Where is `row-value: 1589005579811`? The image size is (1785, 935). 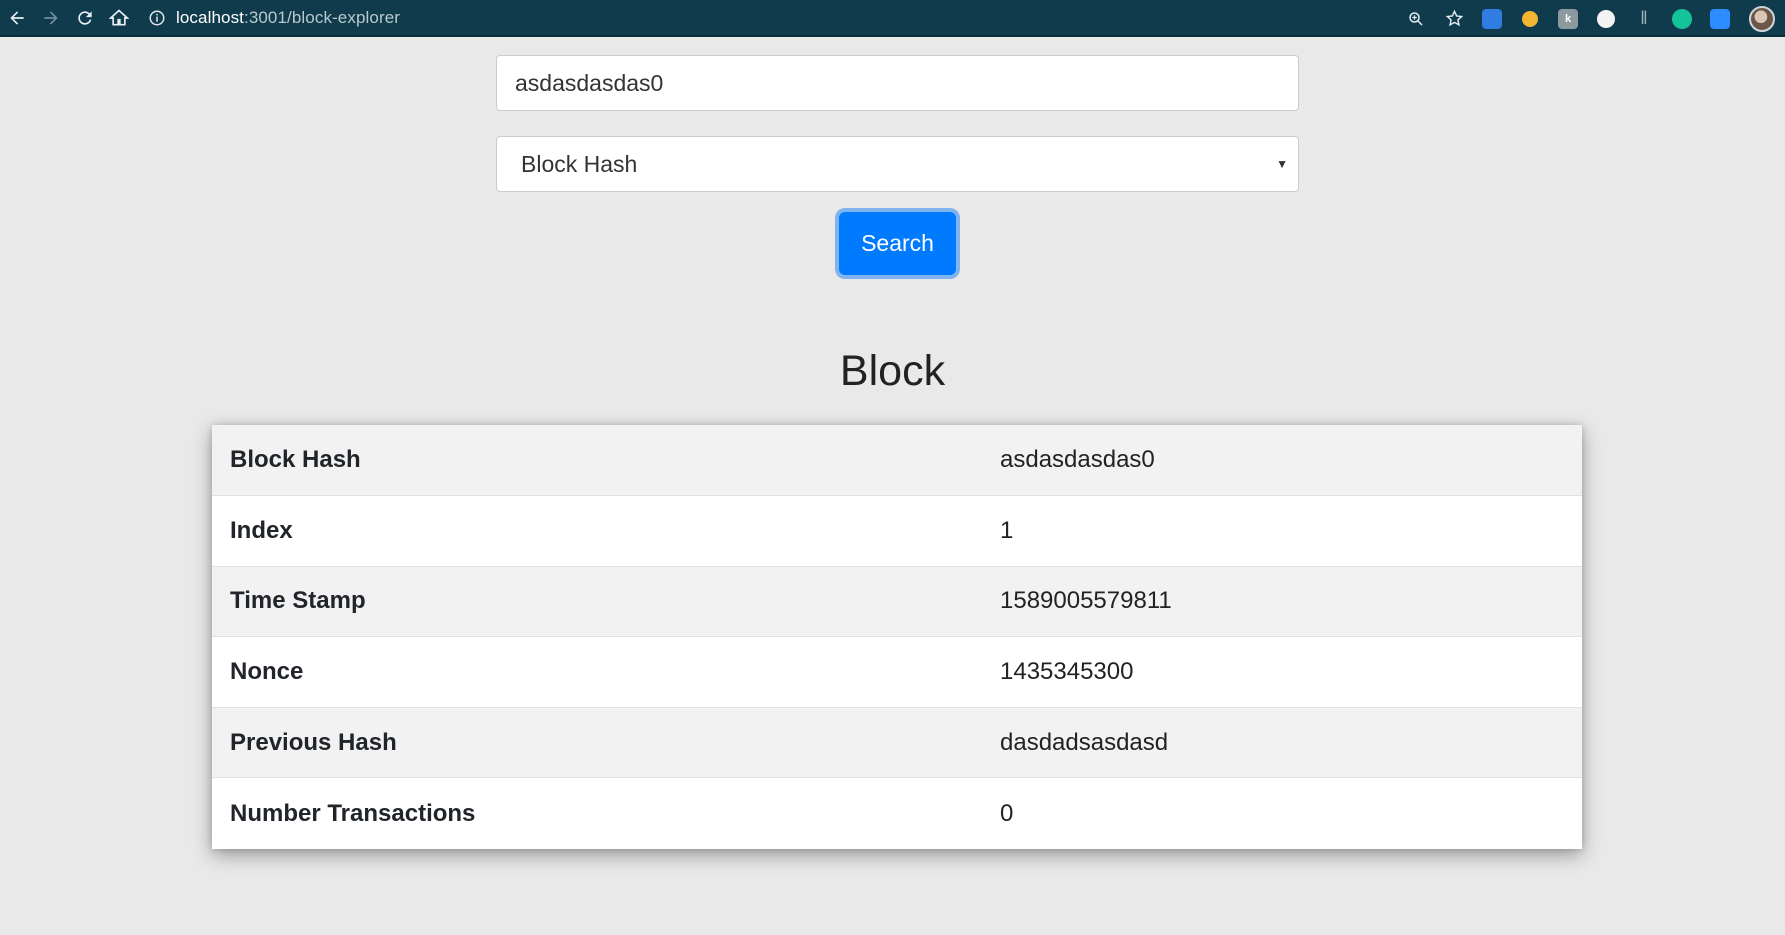
row-value: 1589005579811 is located at coordinates (1291, 601).